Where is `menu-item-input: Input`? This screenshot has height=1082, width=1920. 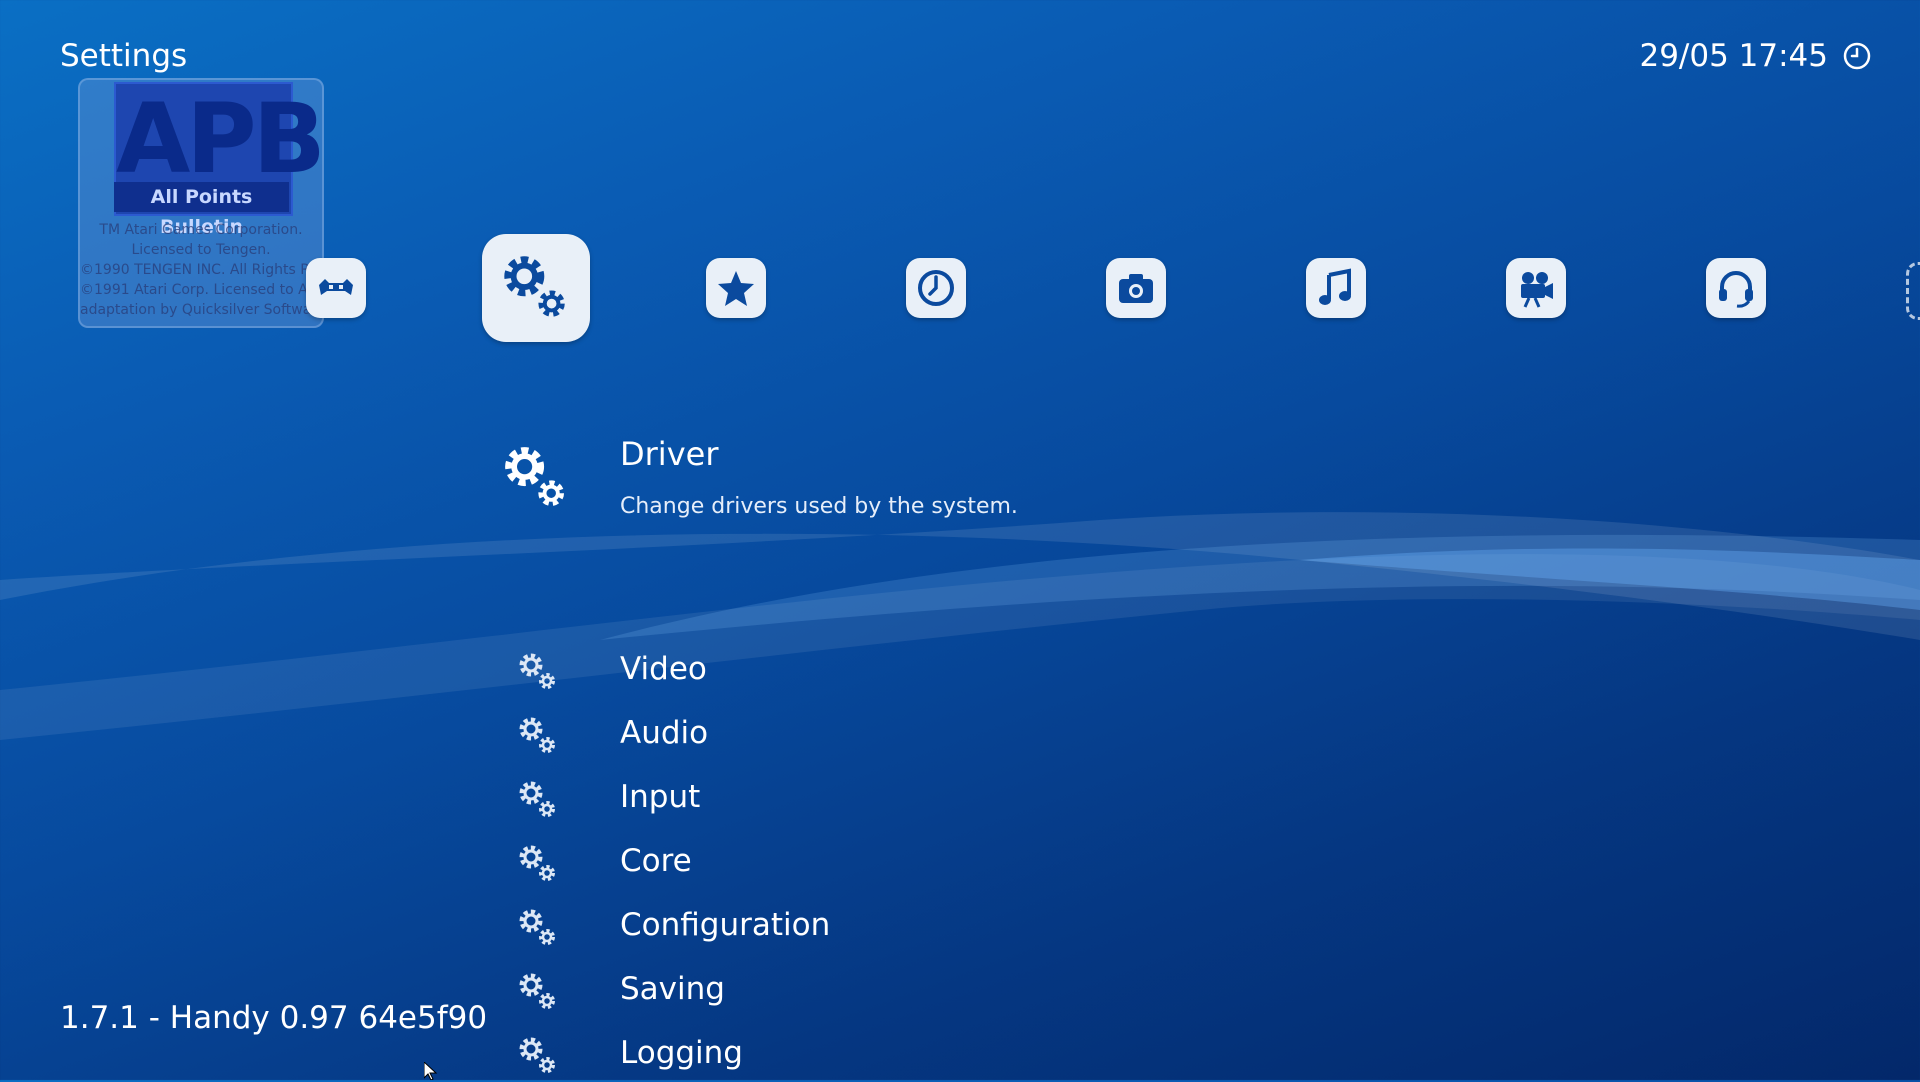
menu-item-input: Input is located at coordinates (866, 800).